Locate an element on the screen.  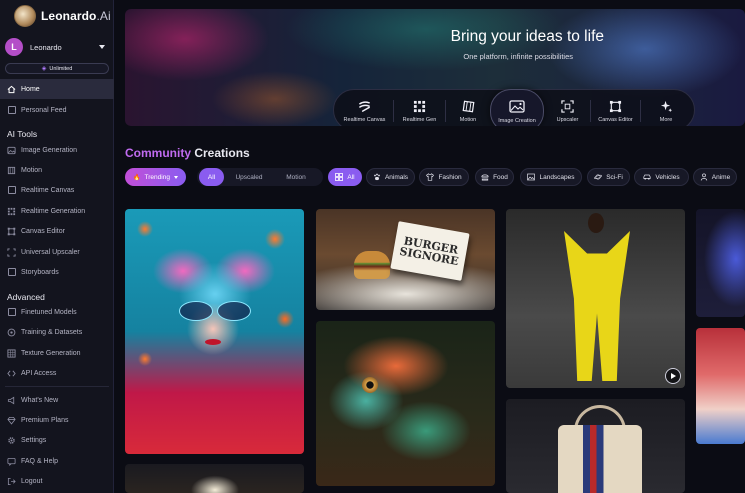
motion-icon is located at coordinates (468, 106).